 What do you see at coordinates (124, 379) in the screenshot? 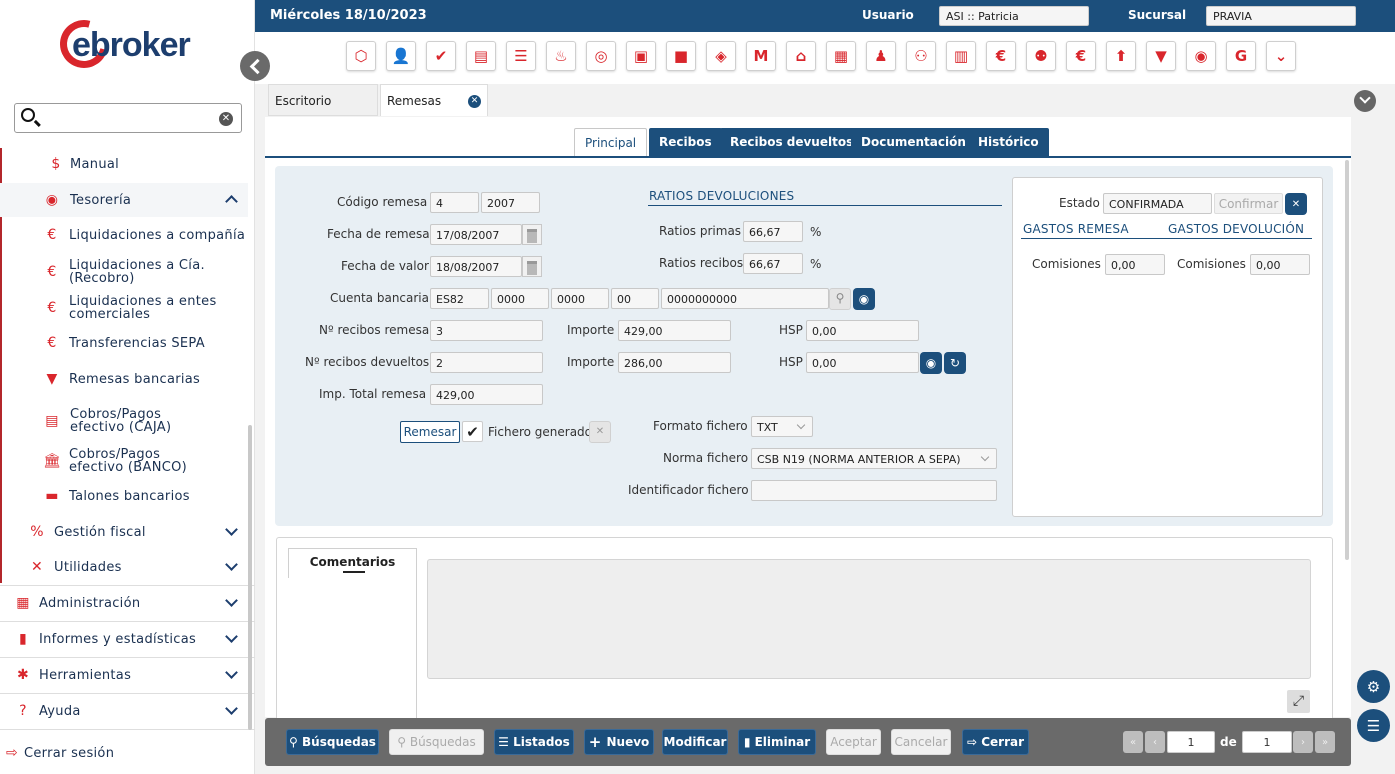
I see `sidebar-item-remesas-bancarias: ▼ Remesas bancarias` at bounding box center [124, 379].